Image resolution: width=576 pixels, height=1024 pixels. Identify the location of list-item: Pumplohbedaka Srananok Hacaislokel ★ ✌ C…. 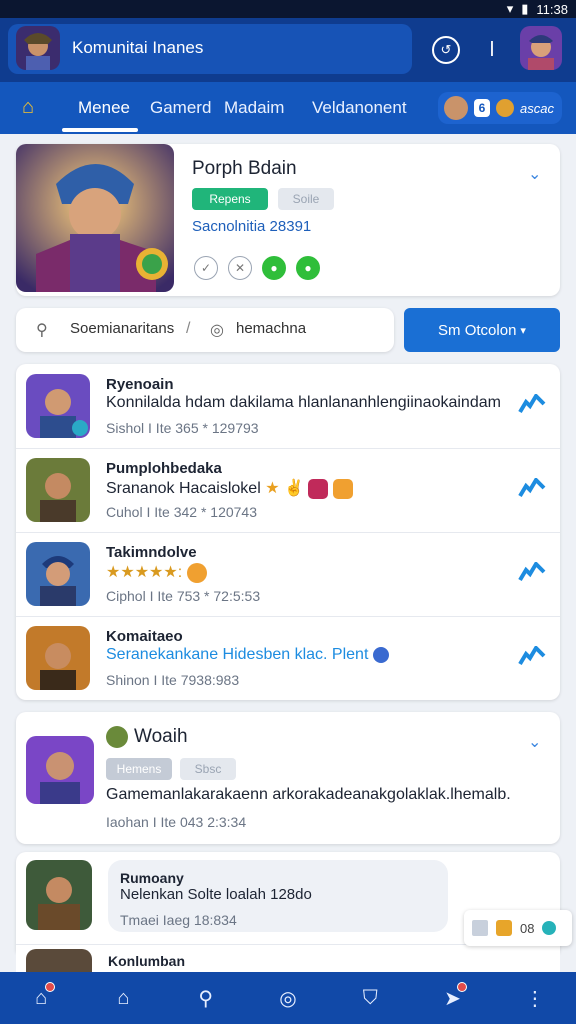
(288, 490).